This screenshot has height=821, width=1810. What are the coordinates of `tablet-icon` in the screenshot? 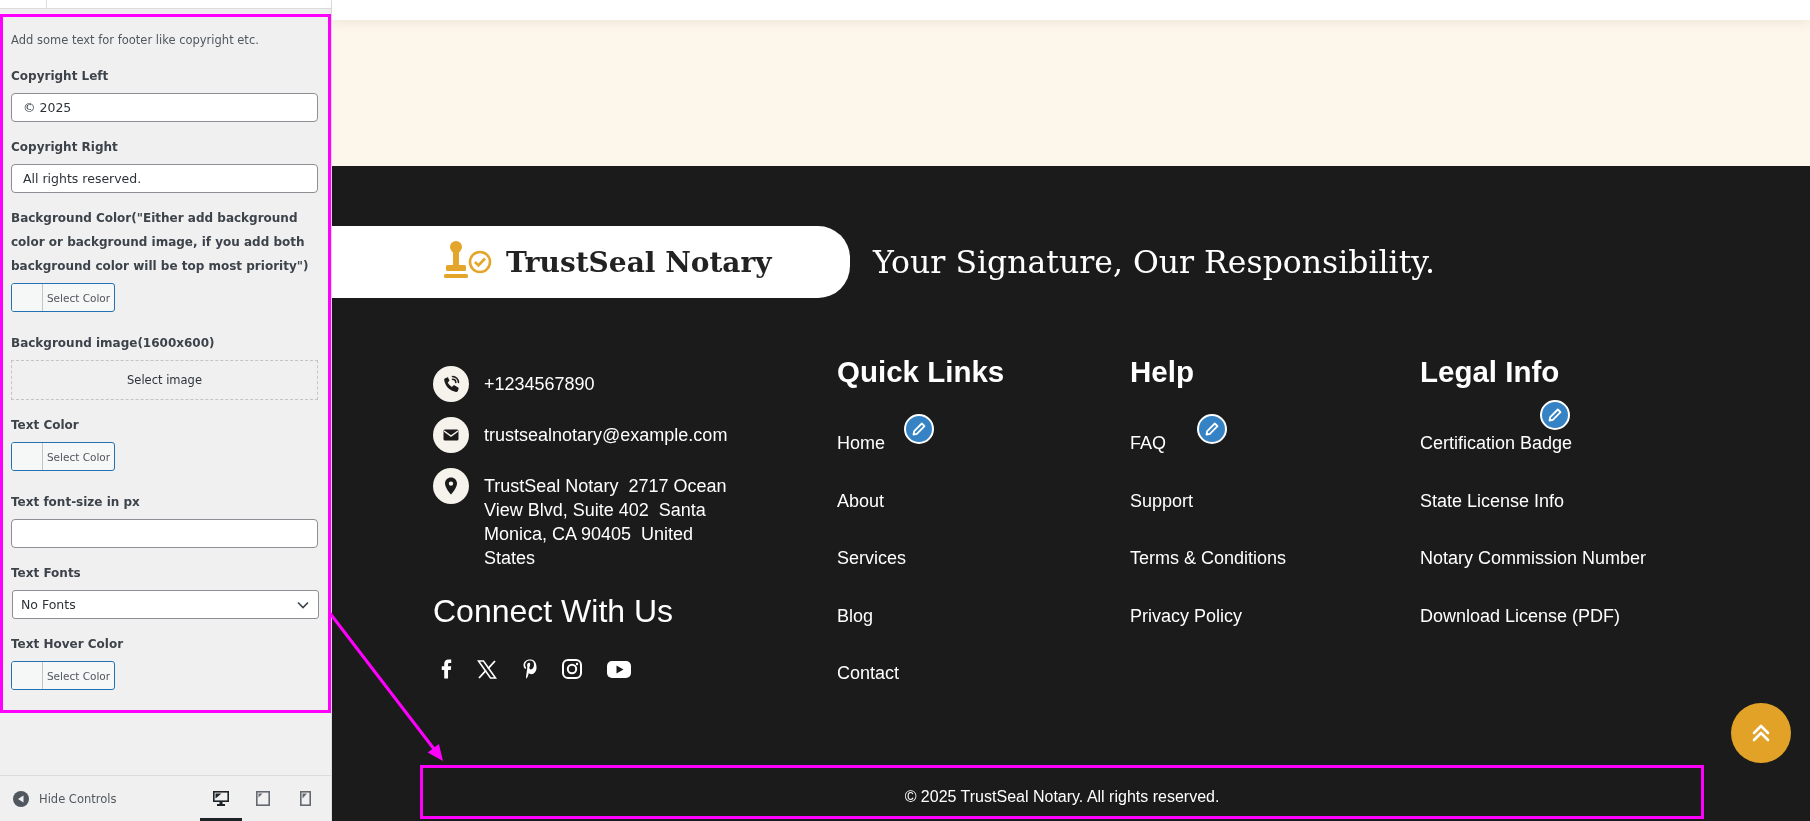 It's located at (263, 798).